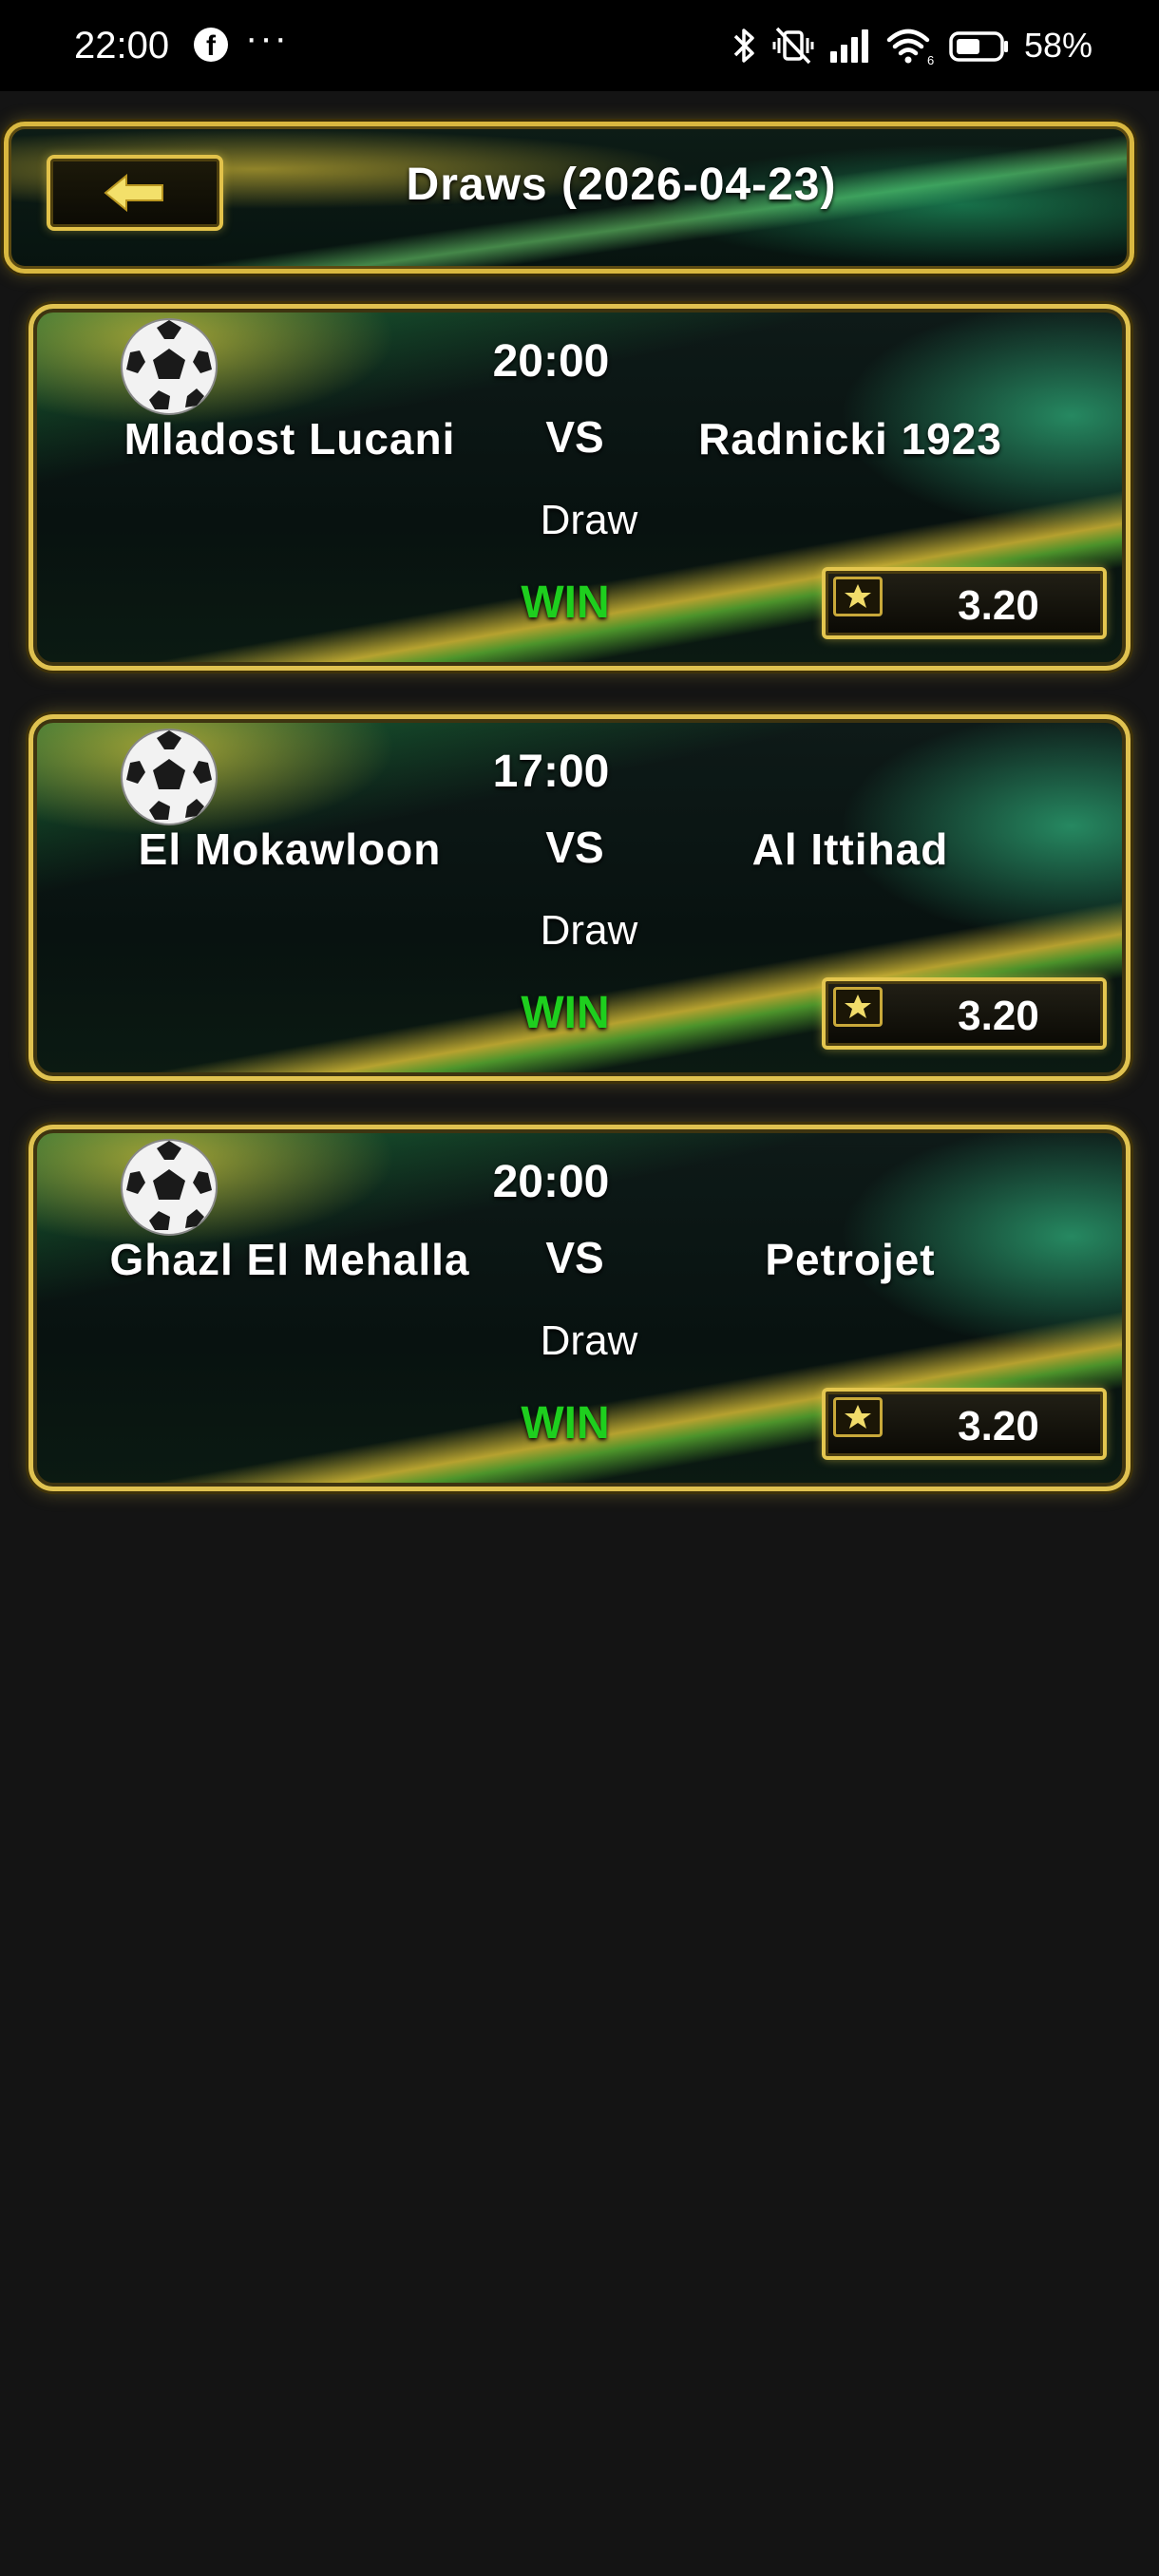  I want to click on svg-text: 6, so click(930, 59).